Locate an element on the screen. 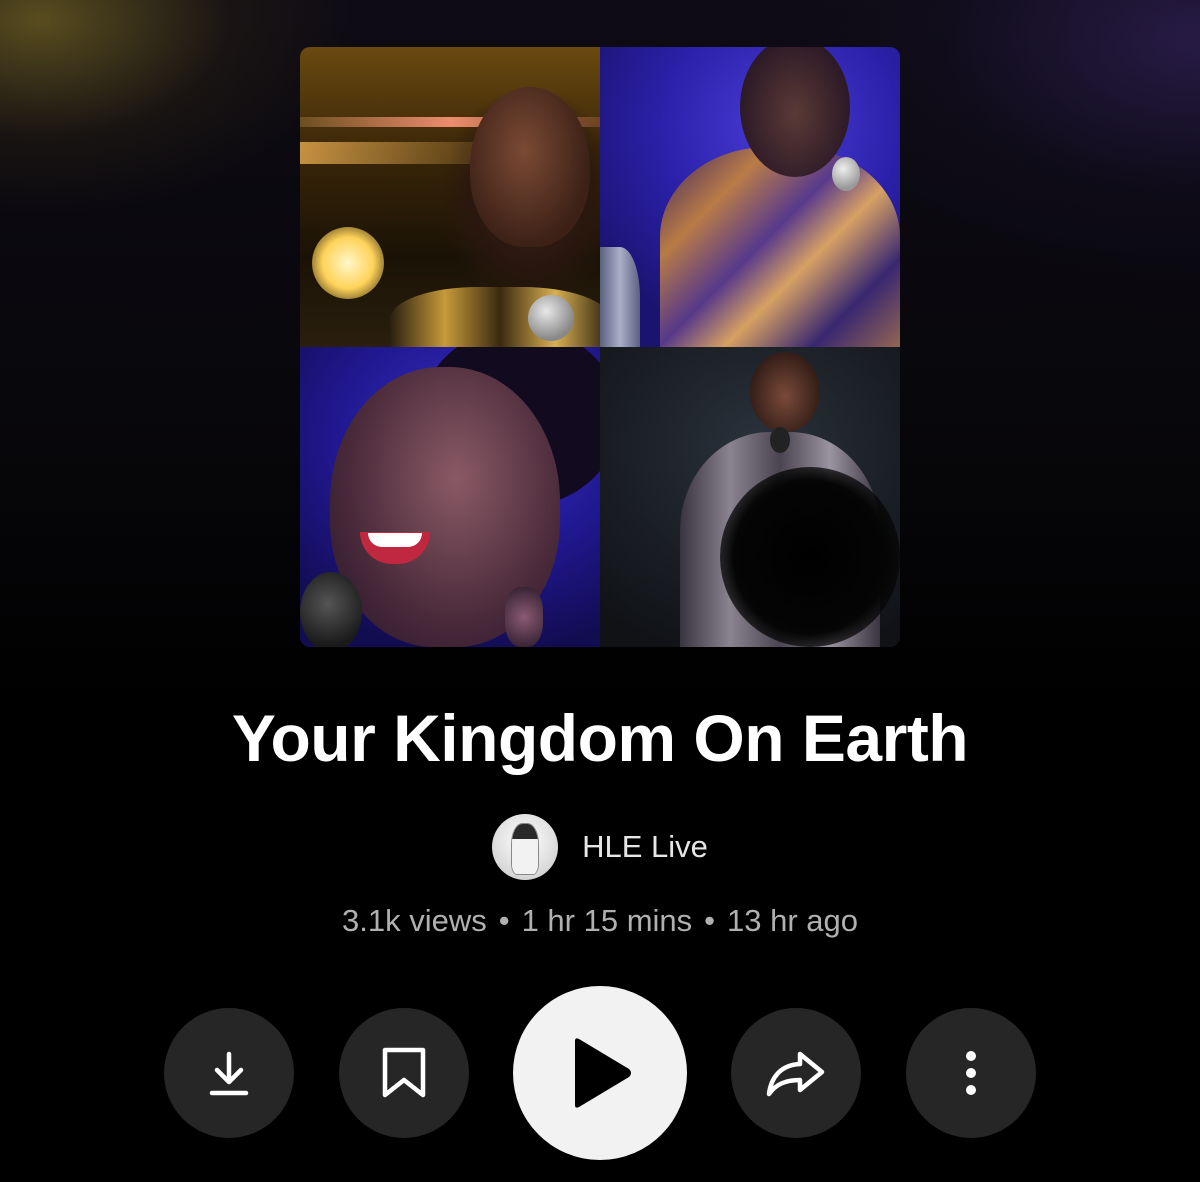 This screenshot has height=1182, width=1200. action-bar is located at coordinates (600, 1074).